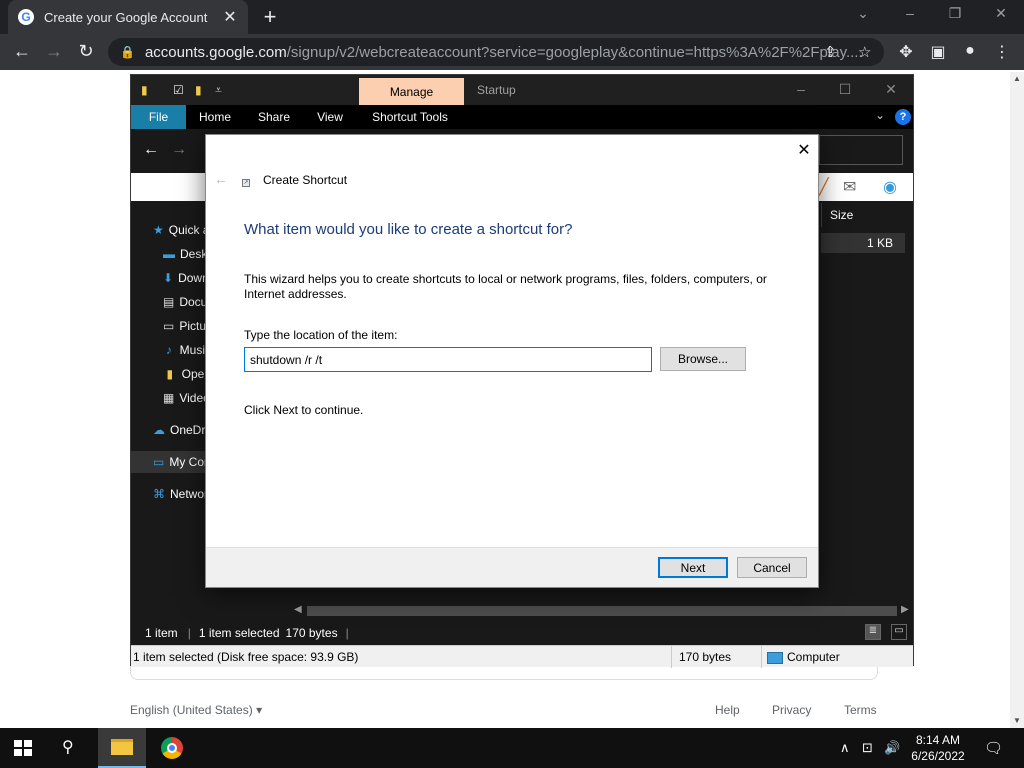 The width and height of the screenshot is (1024, 768). I want to click on close-tab-icon: ✕, so click(230, 17).